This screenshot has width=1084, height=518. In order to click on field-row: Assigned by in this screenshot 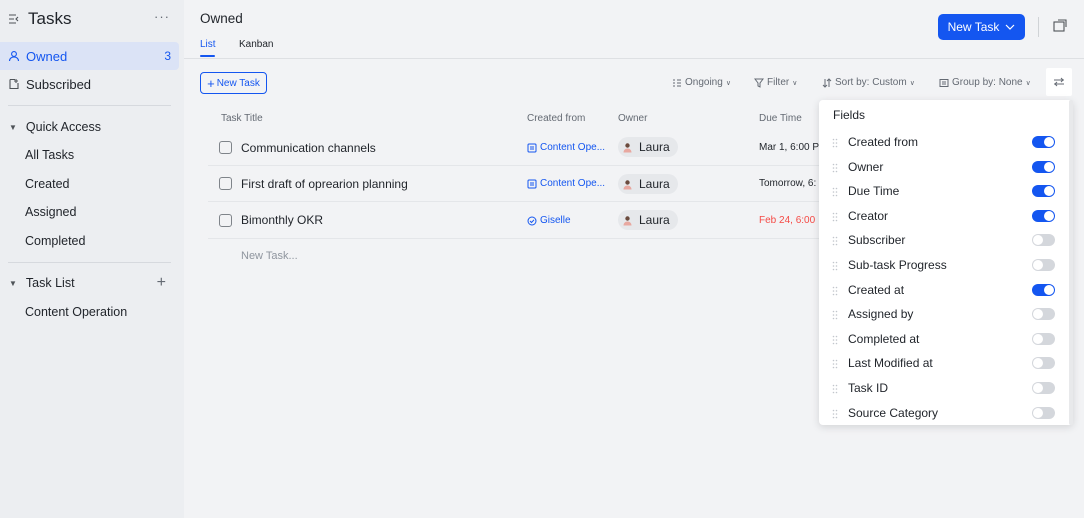, I will do `click(946, 314)`.